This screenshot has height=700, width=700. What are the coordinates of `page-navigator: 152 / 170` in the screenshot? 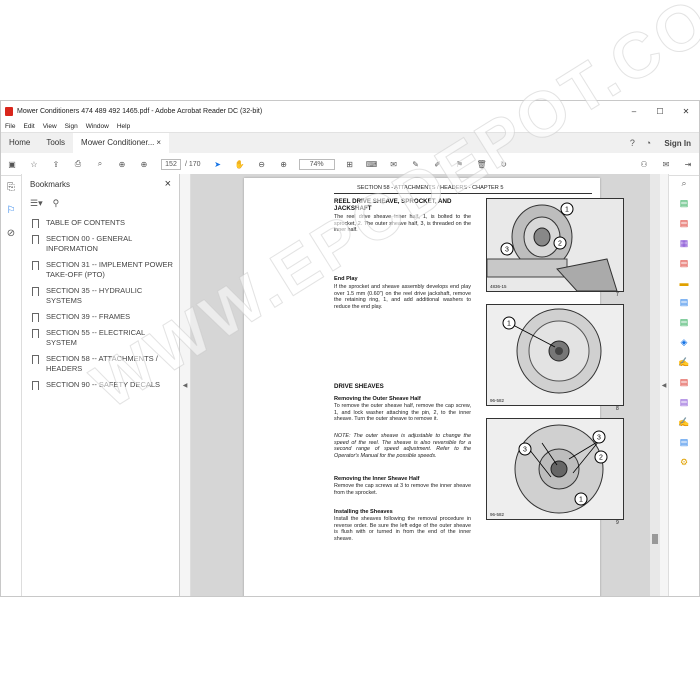 It's located at (181, 164).